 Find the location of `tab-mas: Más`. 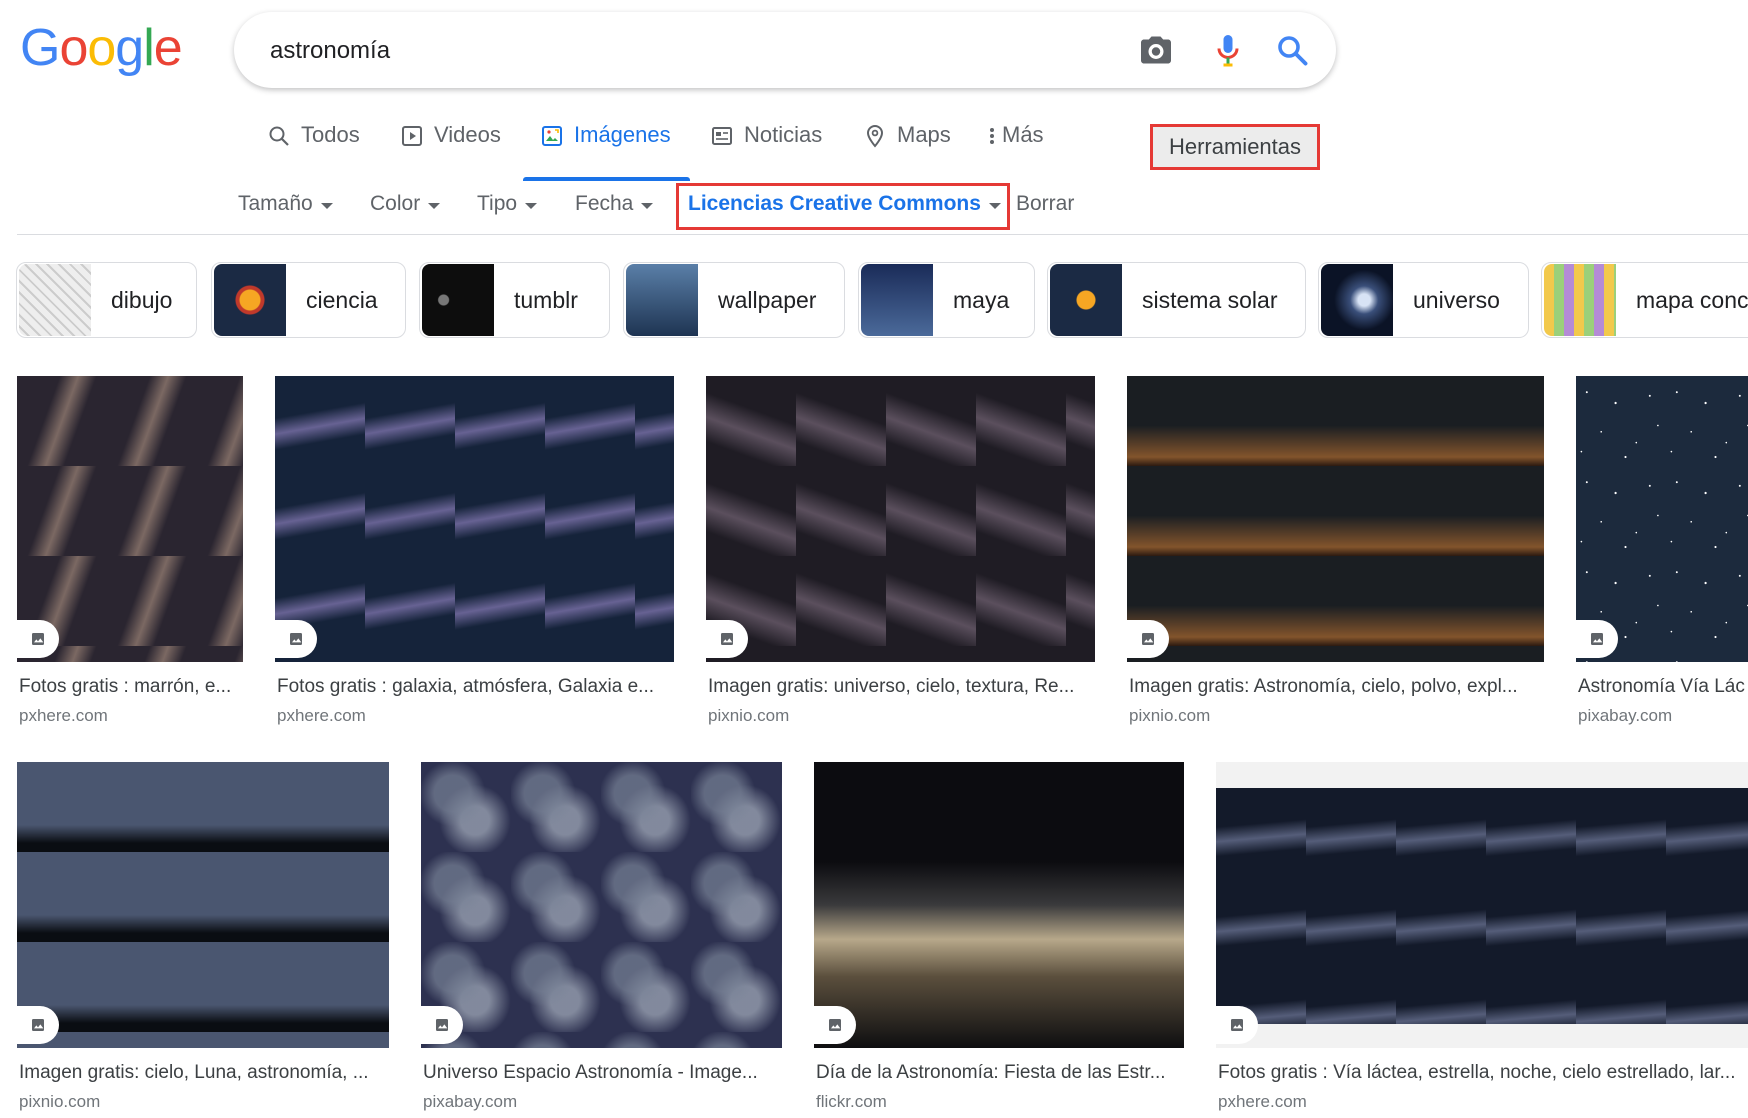

tab-mas: Más is located at coordinates (1015, 146).